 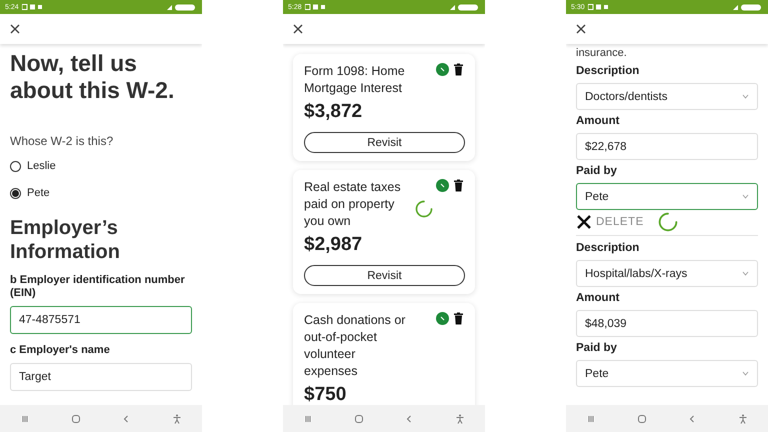 What do you see at coordinates (667, 96) in the screenshot?
I see `dropdown-field: Doctors/dentists` at bounding box center [667, 96].